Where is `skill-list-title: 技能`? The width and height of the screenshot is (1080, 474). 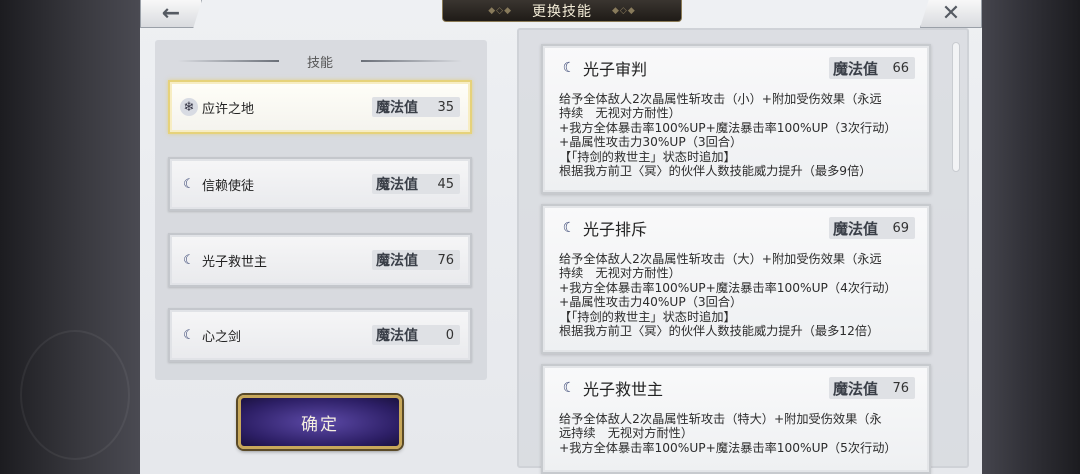 skill-list-title: 技能 is located at coordinates (320, 63).